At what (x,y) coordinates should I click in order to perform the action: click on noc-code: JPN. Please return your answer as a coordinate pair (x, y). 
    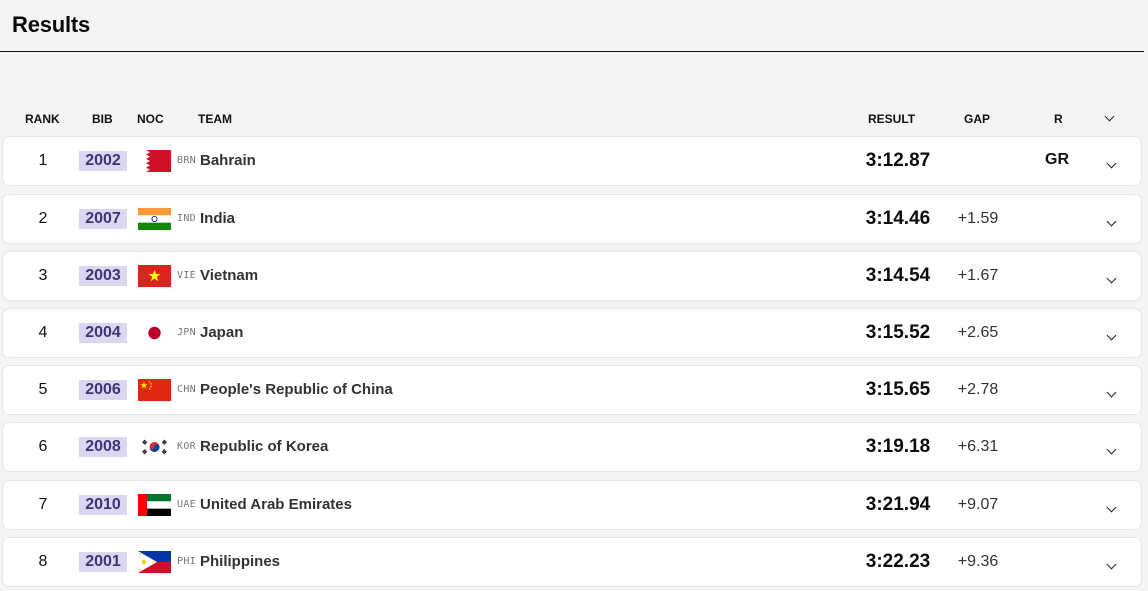
    Looking at the image, I should click on (186, 332).